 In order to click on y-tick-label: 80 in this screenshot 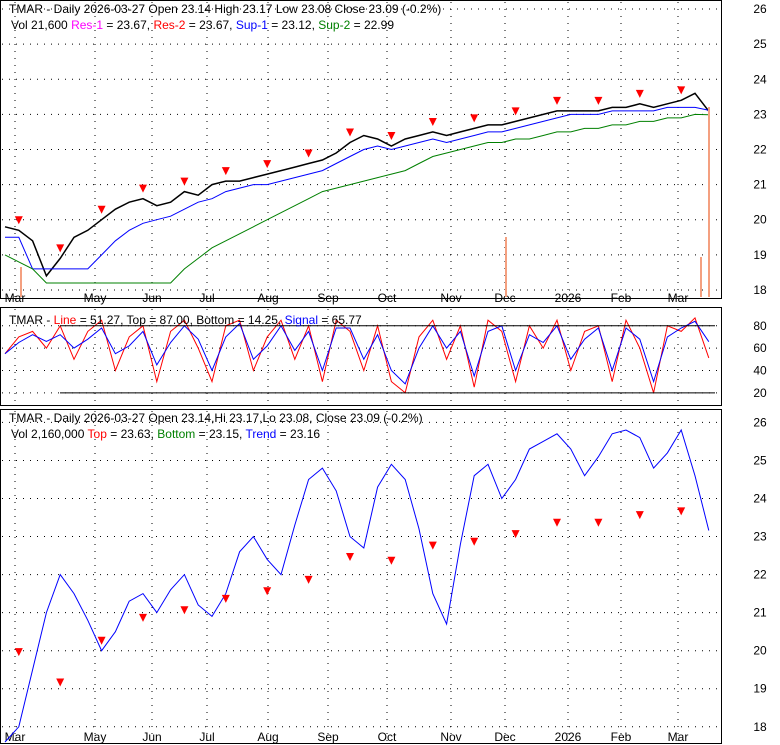, I will do `click(760, 326)`.